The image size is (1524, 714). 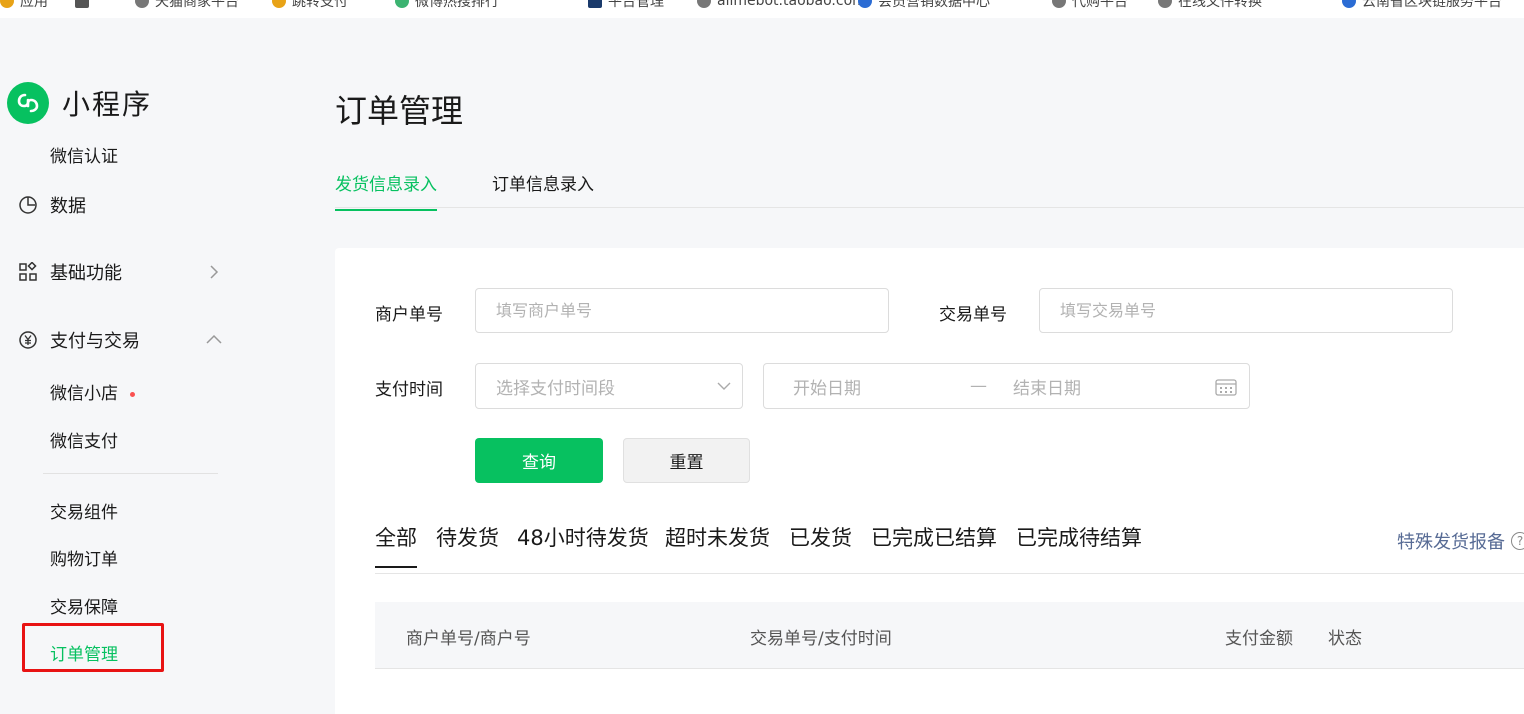 I want to click on column-header-merchant: 商户单号/商户号, so click(x=468, y=639).